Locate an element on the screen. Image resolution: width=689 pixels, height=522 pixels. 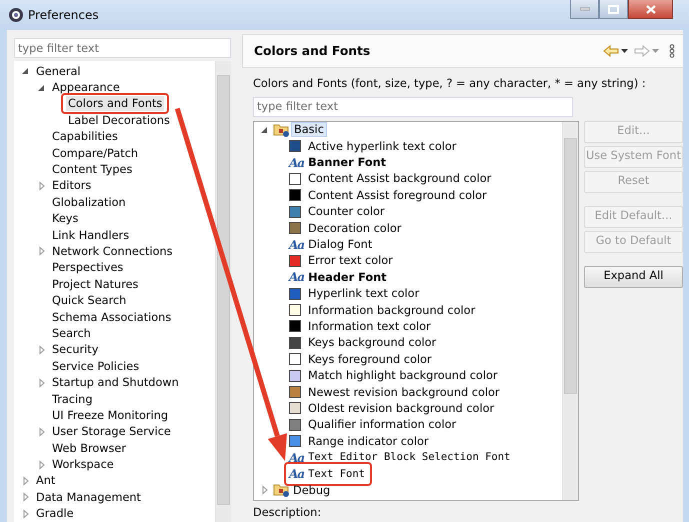
tree-item: Network Connections is located at coordinates (112, 251).